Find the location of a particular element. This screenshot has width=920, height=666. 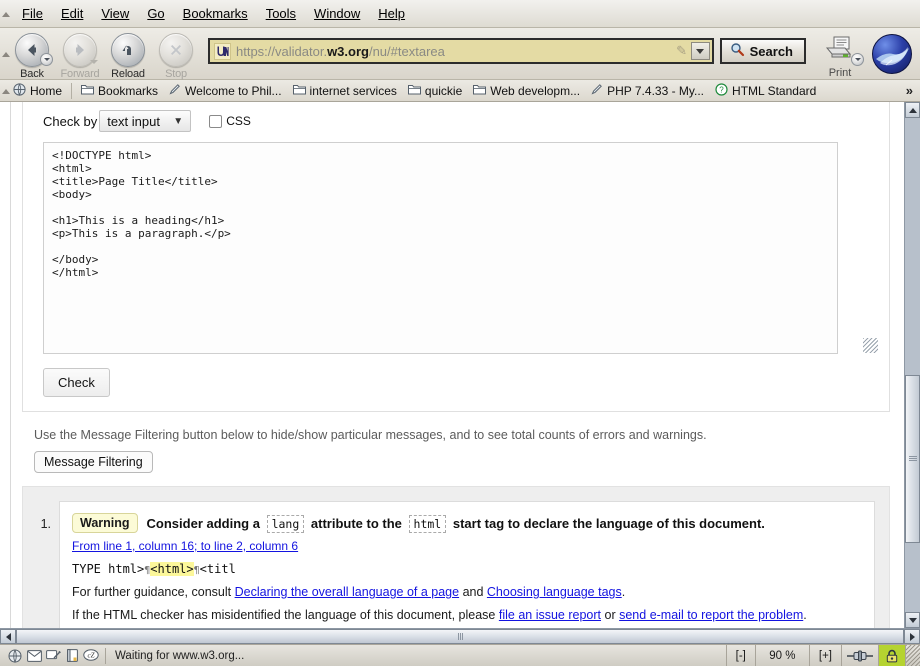

menu-help-label: Help is located at coordinates (392, 13).